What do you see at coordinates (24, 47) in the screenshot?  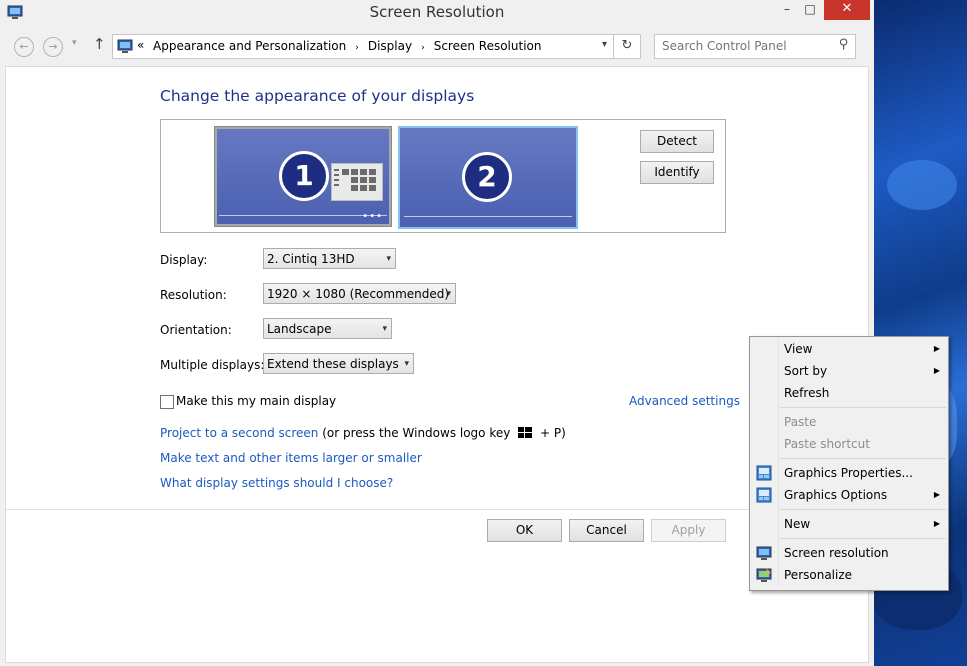 I see `back-button: ←` at bounding box center [24, 47].